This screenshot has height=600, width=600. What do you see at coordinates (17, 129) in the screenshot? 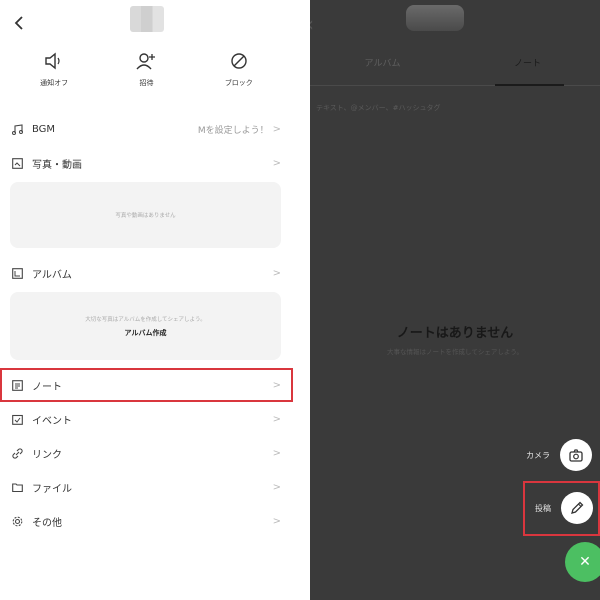
I see `music-note-icon` at bounding box center [17, 129].